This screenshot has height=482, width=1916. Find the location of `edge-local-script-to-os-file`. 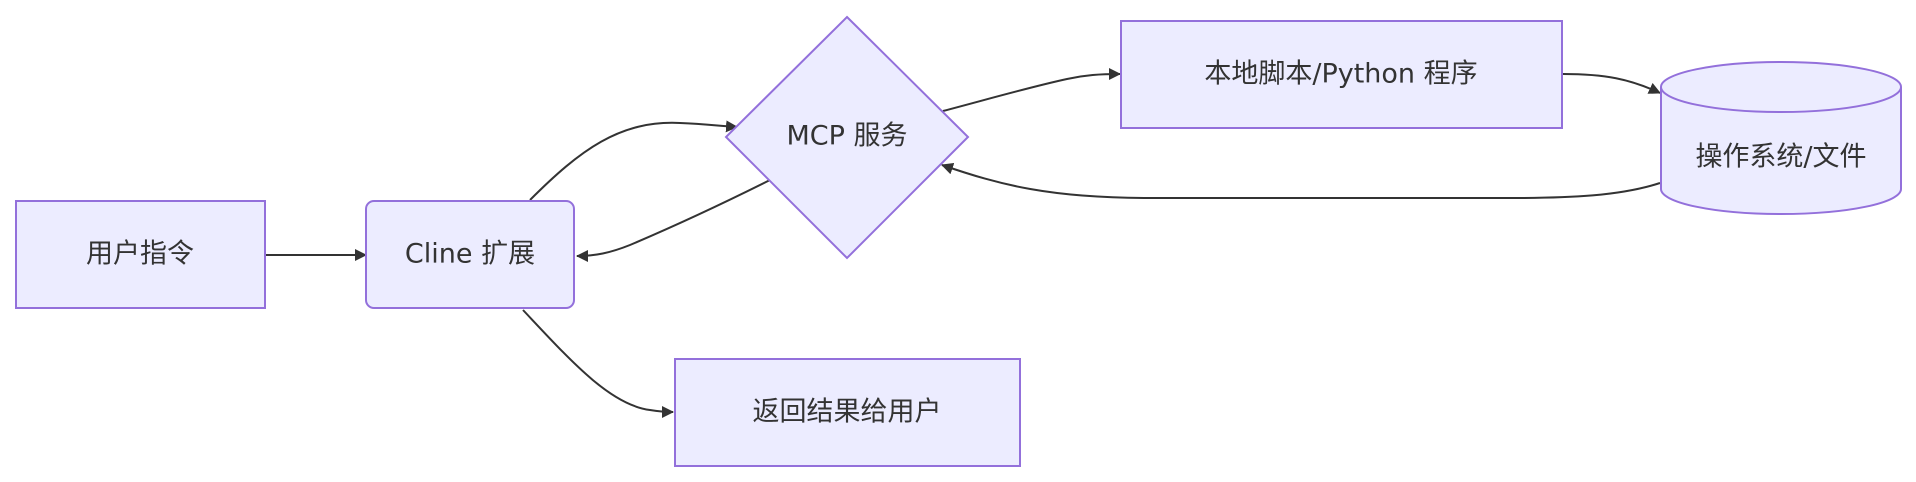

edge-local-script-to-os-file is located at coordinates (1611, 83).